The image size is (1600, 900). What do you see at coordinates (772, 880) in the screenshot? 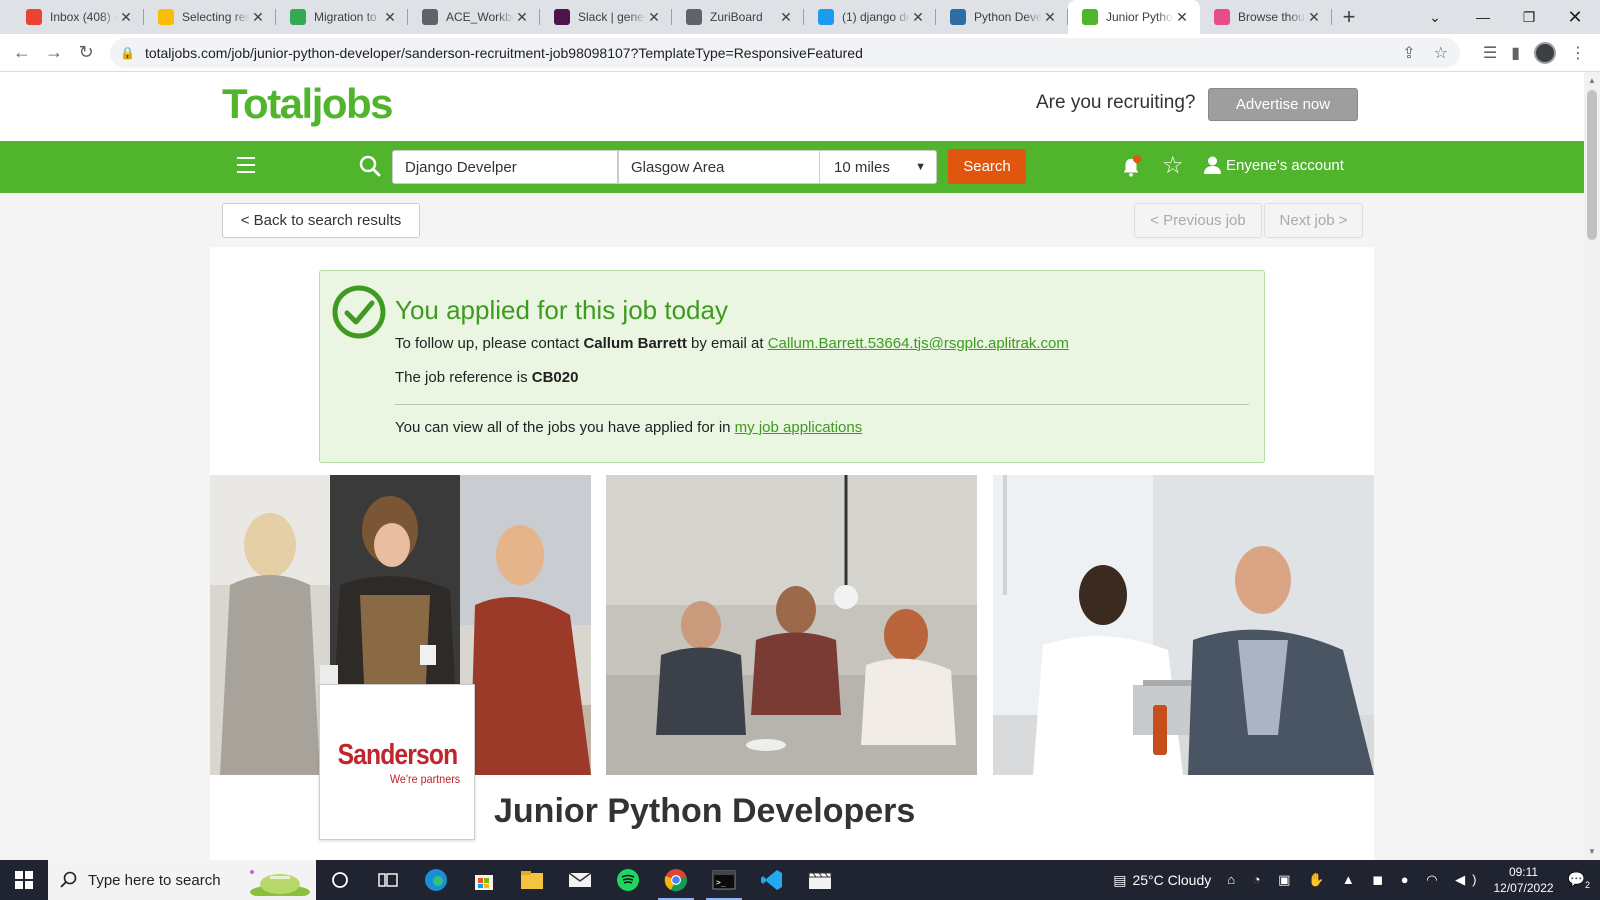
I see `vscode-icon` at bounding box center [772, 880].